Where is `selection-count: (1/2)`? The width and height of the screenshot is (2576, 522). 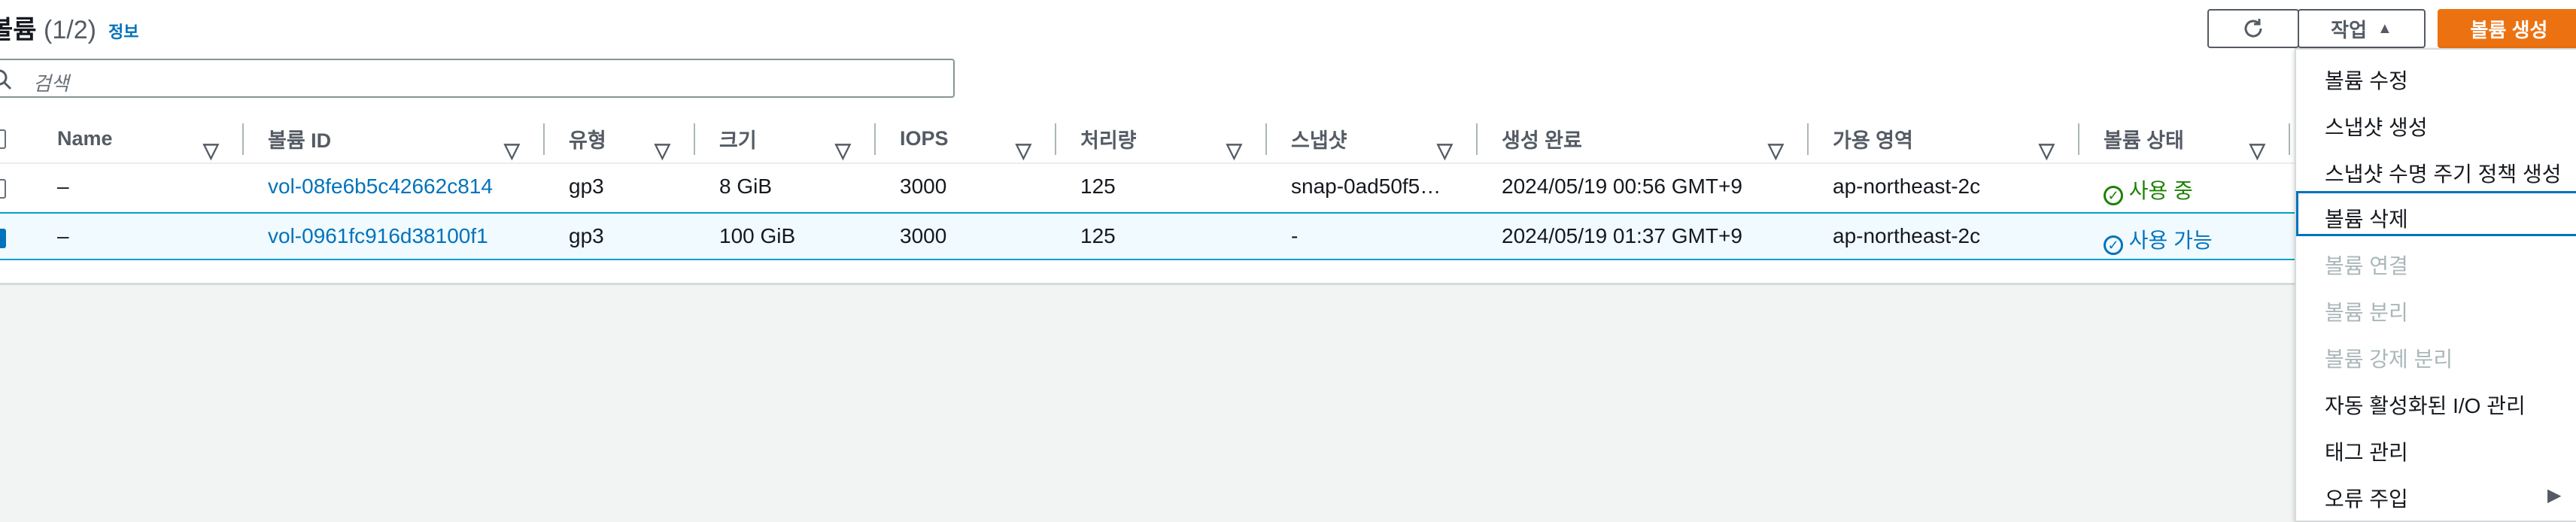 selection-count: (1/2) is located at coordinates (70, 30).